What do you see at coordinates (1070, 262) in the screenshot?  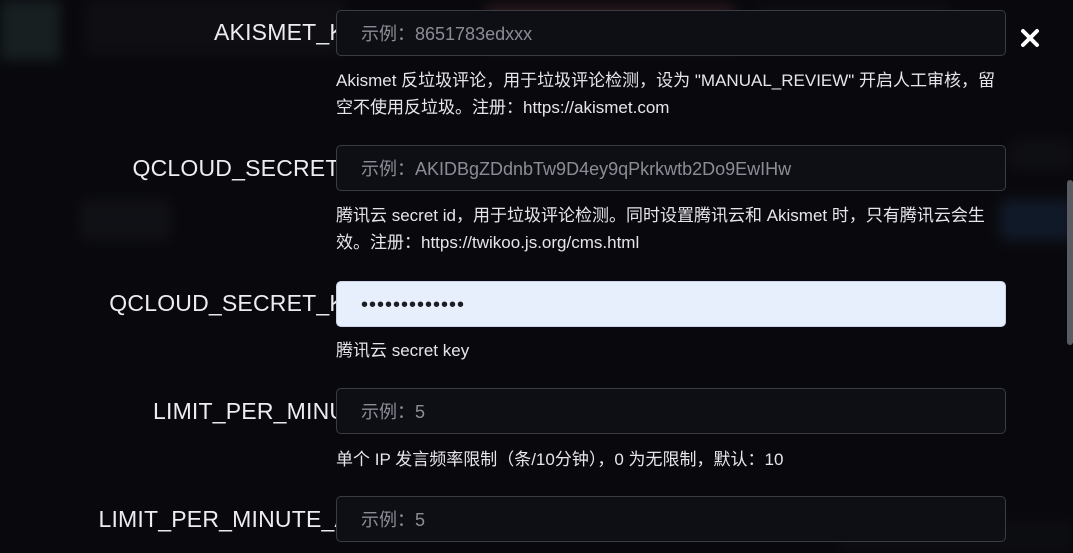 I see `scrollbar-thumb` at bounding box center [1070, 262].